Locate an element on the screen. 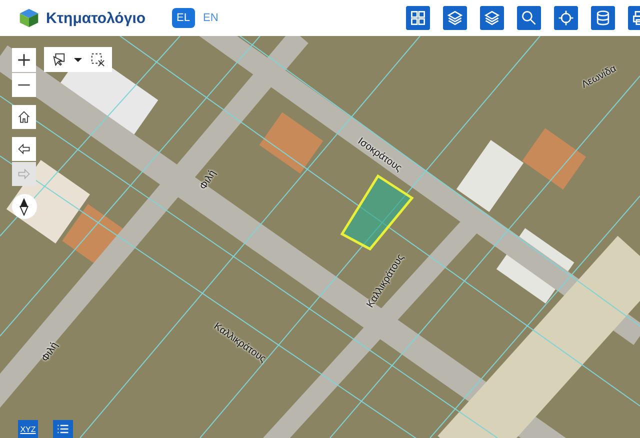 The image size is (640, 438). zoom-in-button is located at coordinates (24, 60).